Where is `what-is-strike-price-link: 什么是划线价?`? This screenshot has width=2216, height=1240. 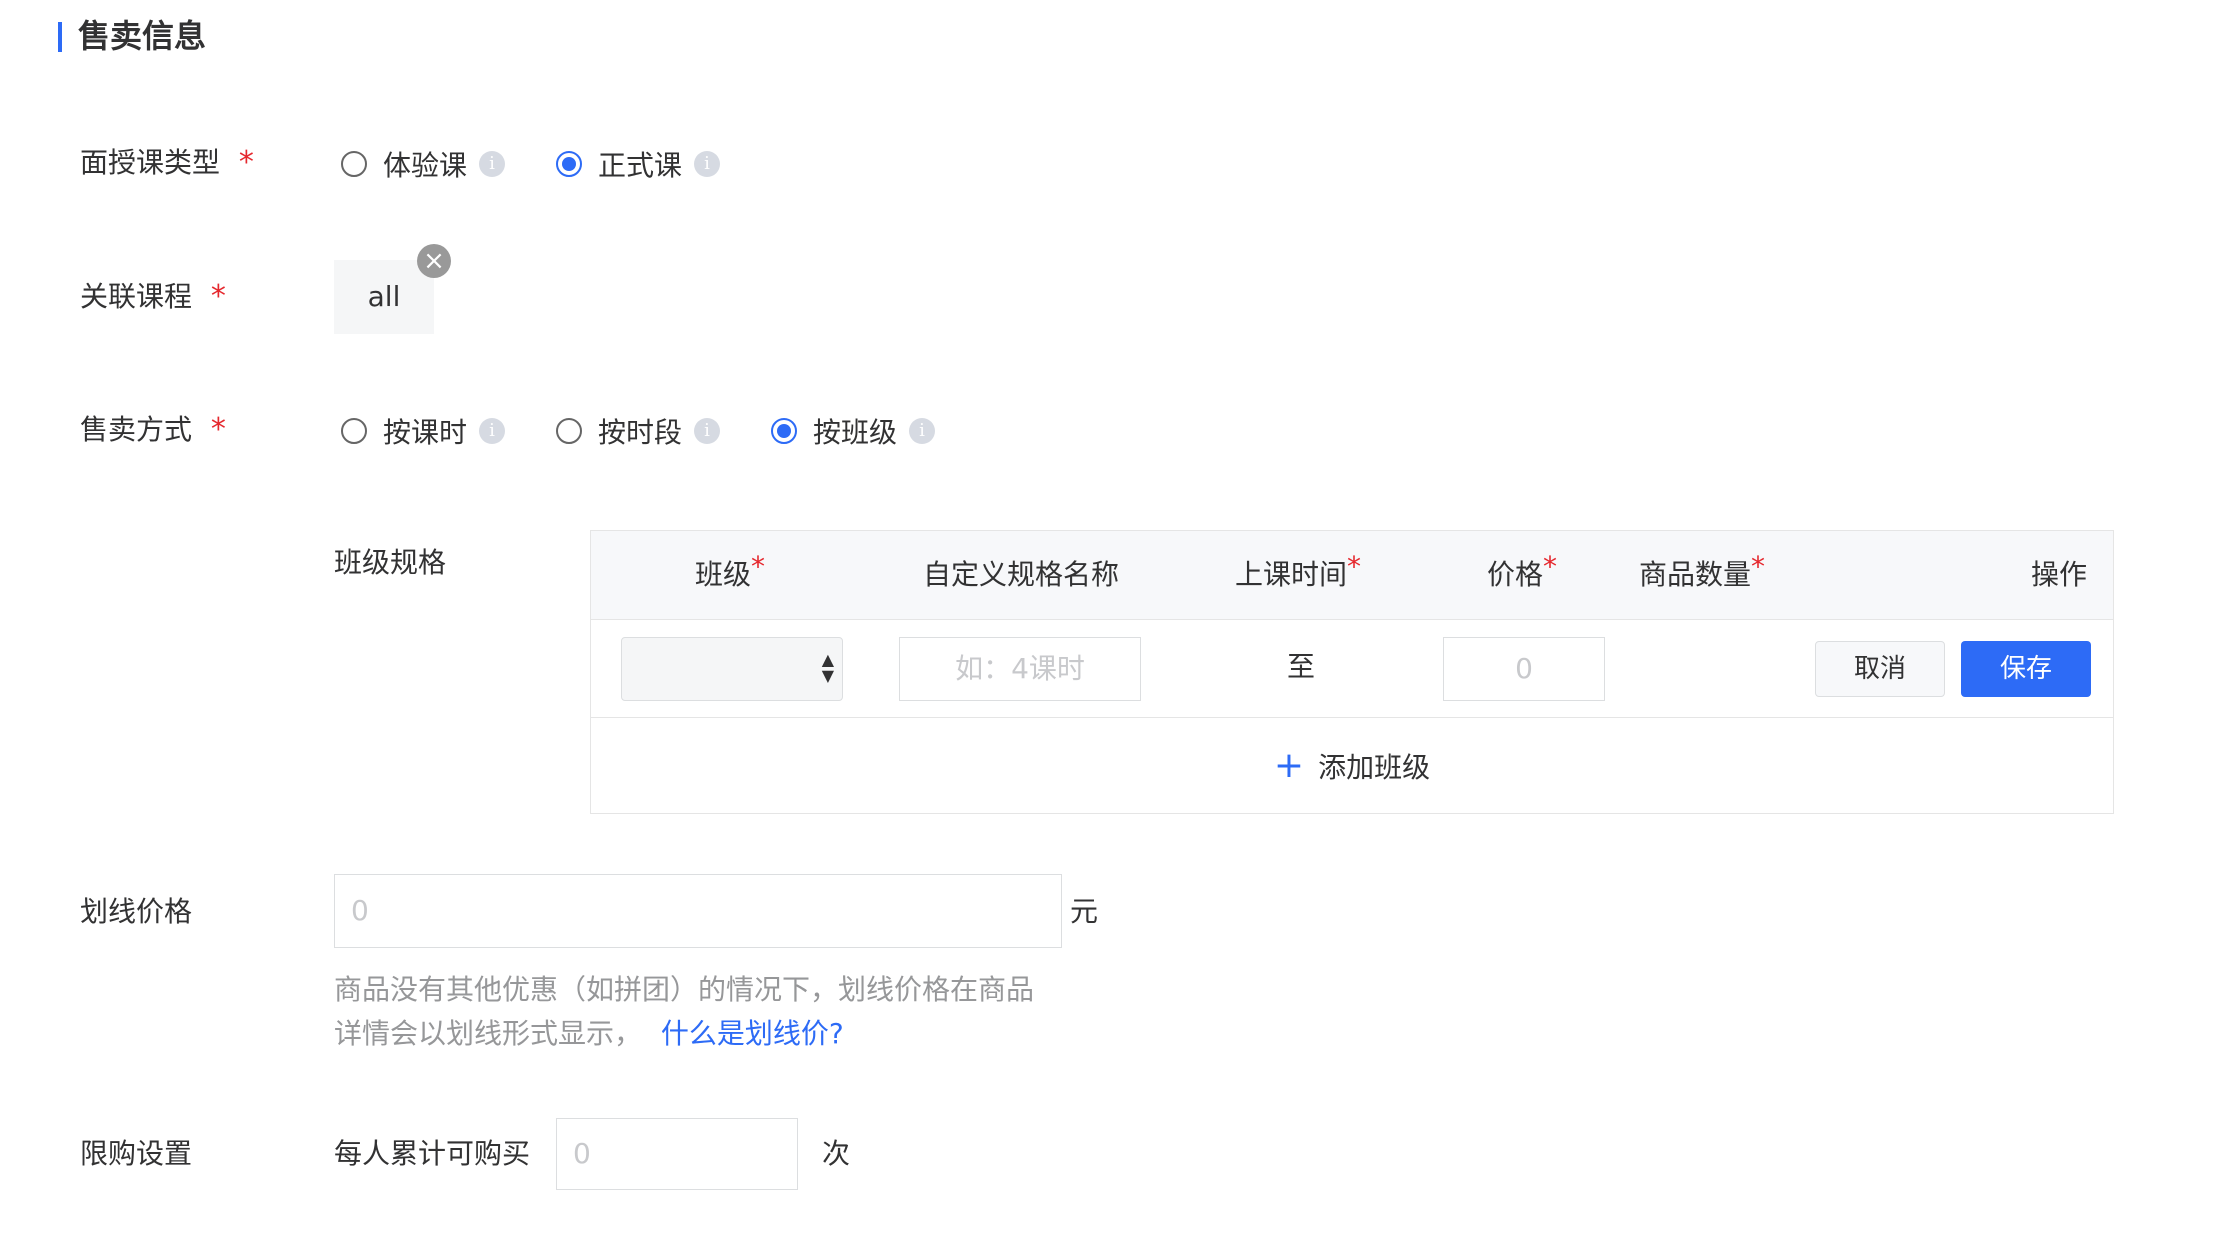
what-is-strike-price-link: 什么是划线价? is located at coordinates (752, 1033).